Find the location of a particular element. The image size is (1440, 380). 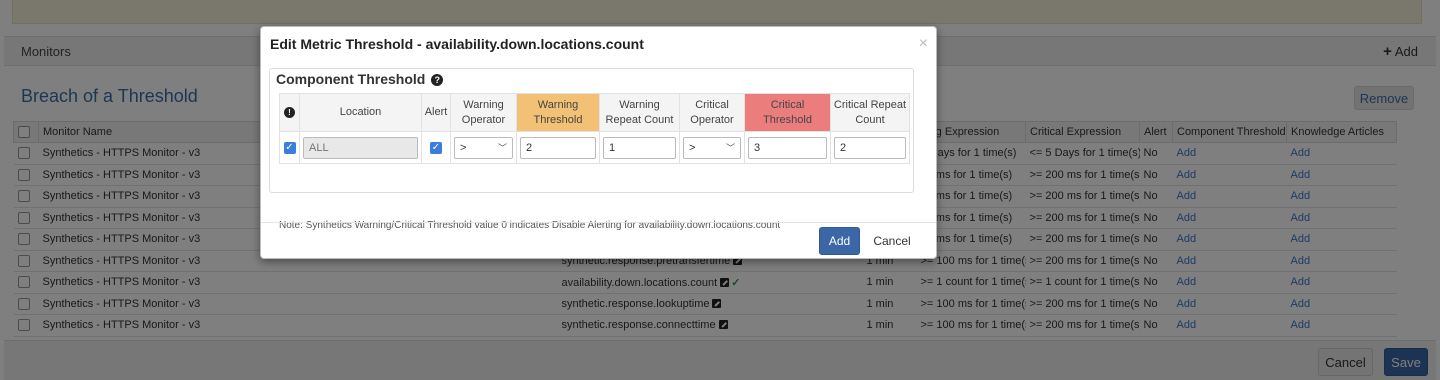

critical-operator-select: > ﹀ is located at coordinates (712, 147).